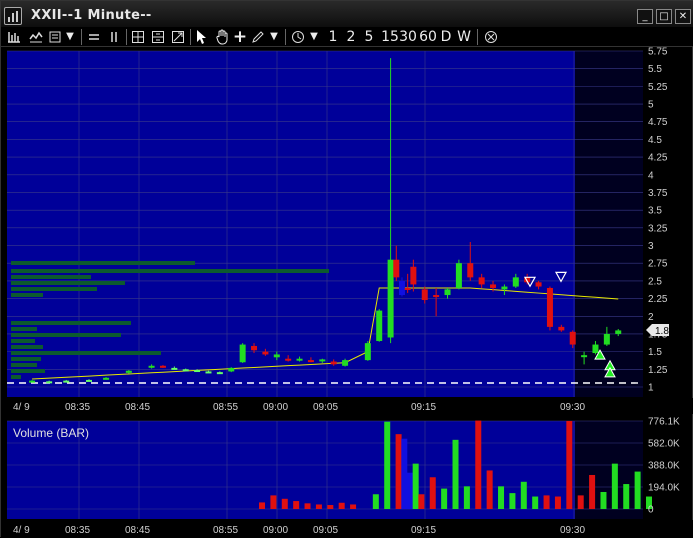  What do you see at coordinates (91, 15) in the screenshot?
I see `window-title: XXII--1 Minute--` at bounding box center [91, 15].